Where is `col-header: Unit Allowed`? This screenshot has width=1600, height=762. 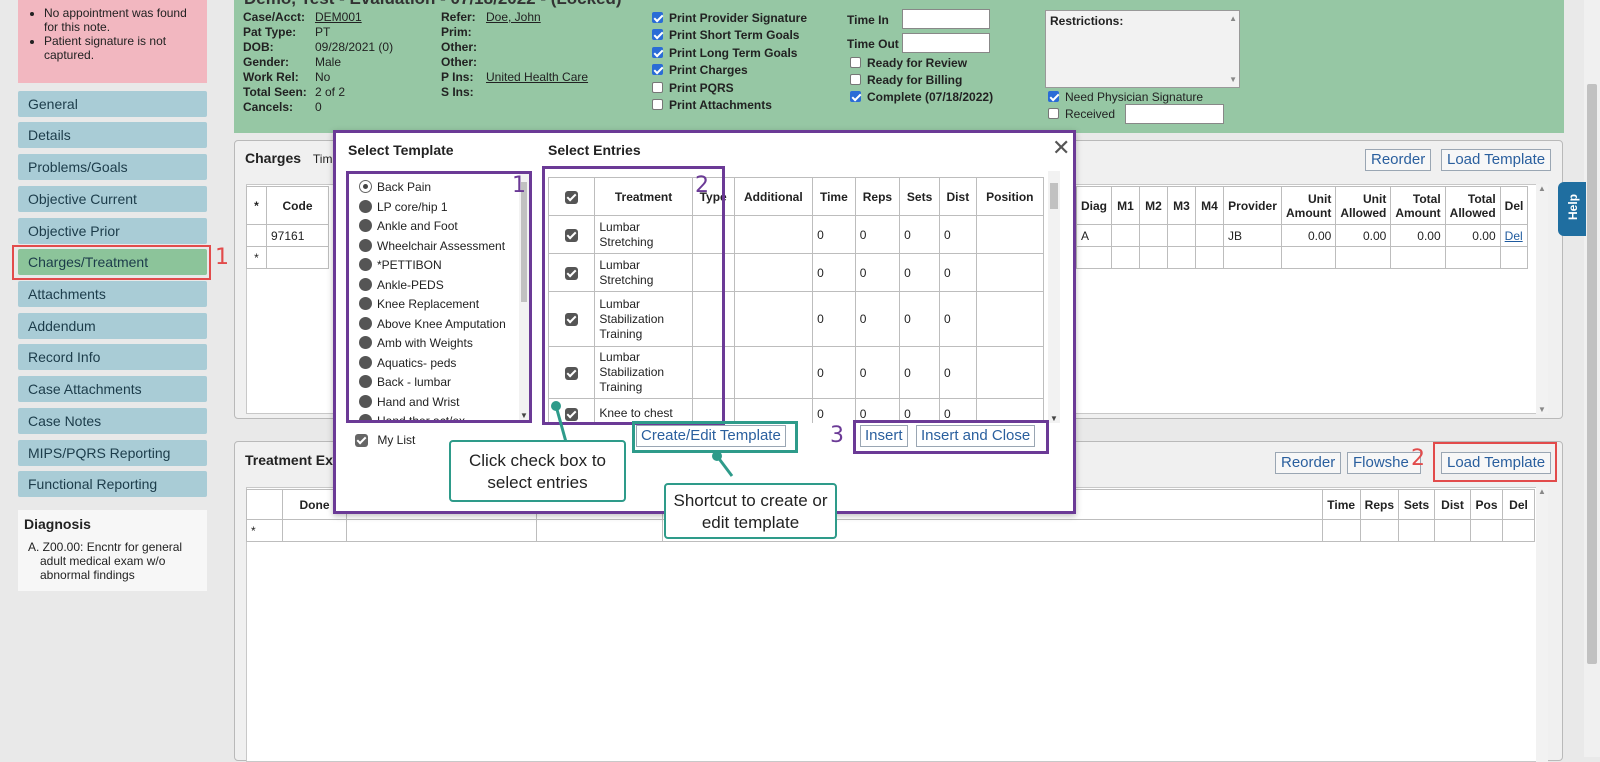 col-header: Unit Allowed is located at coordinates (1363, 205).